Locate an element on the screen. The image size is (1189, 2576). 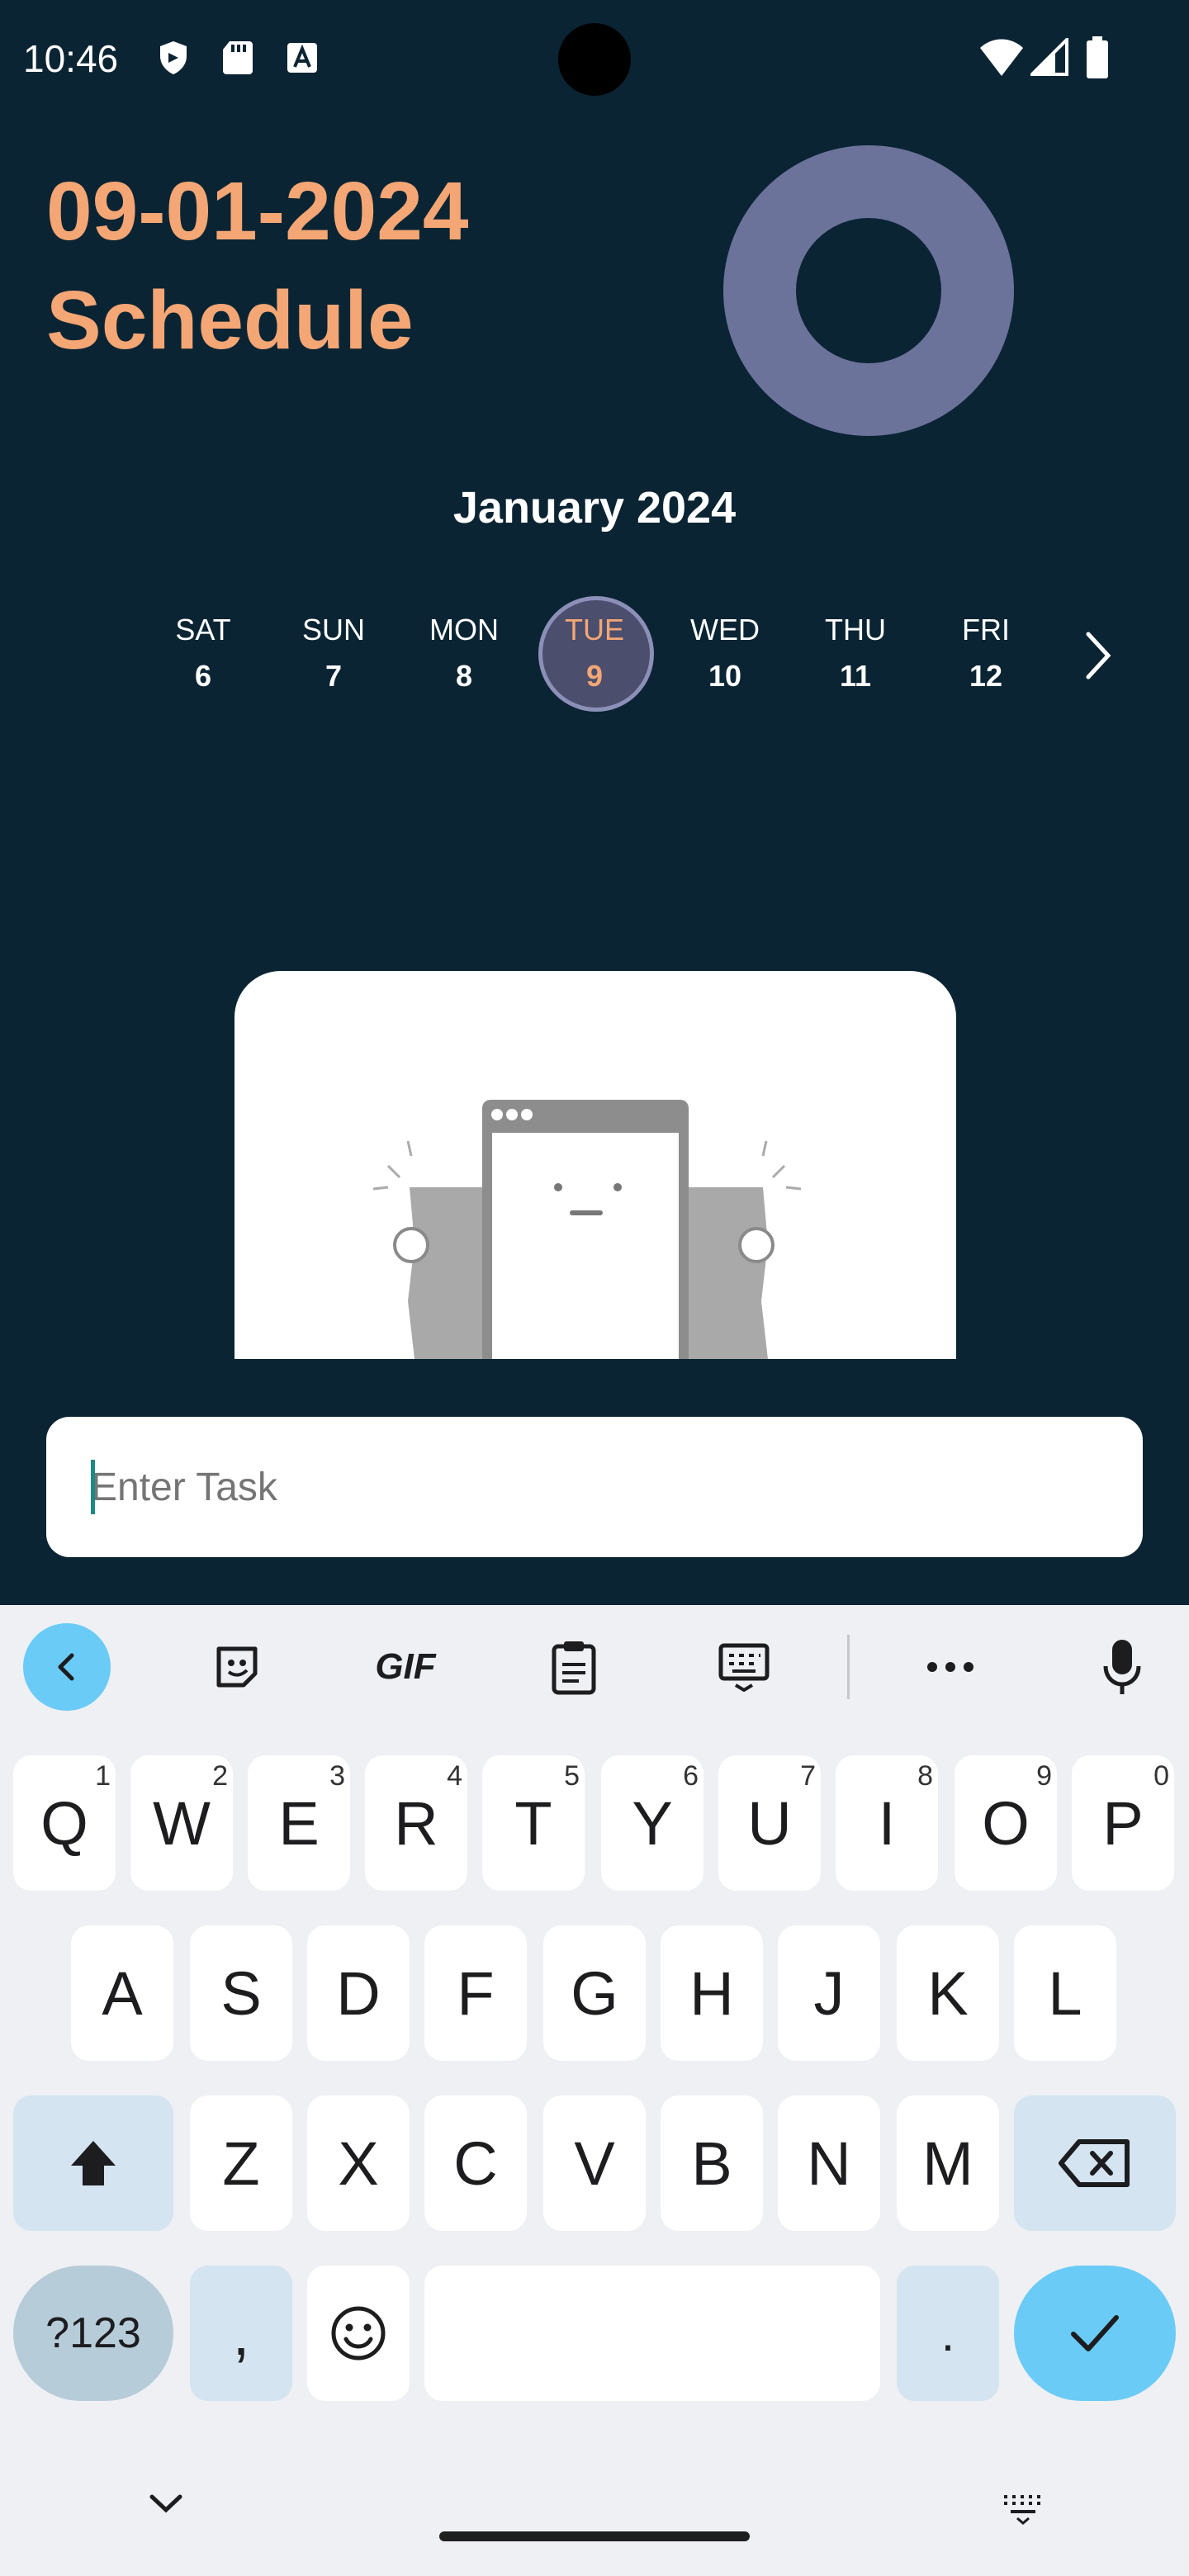
gif-icon: GIF is located at coordinates (405, 1667).